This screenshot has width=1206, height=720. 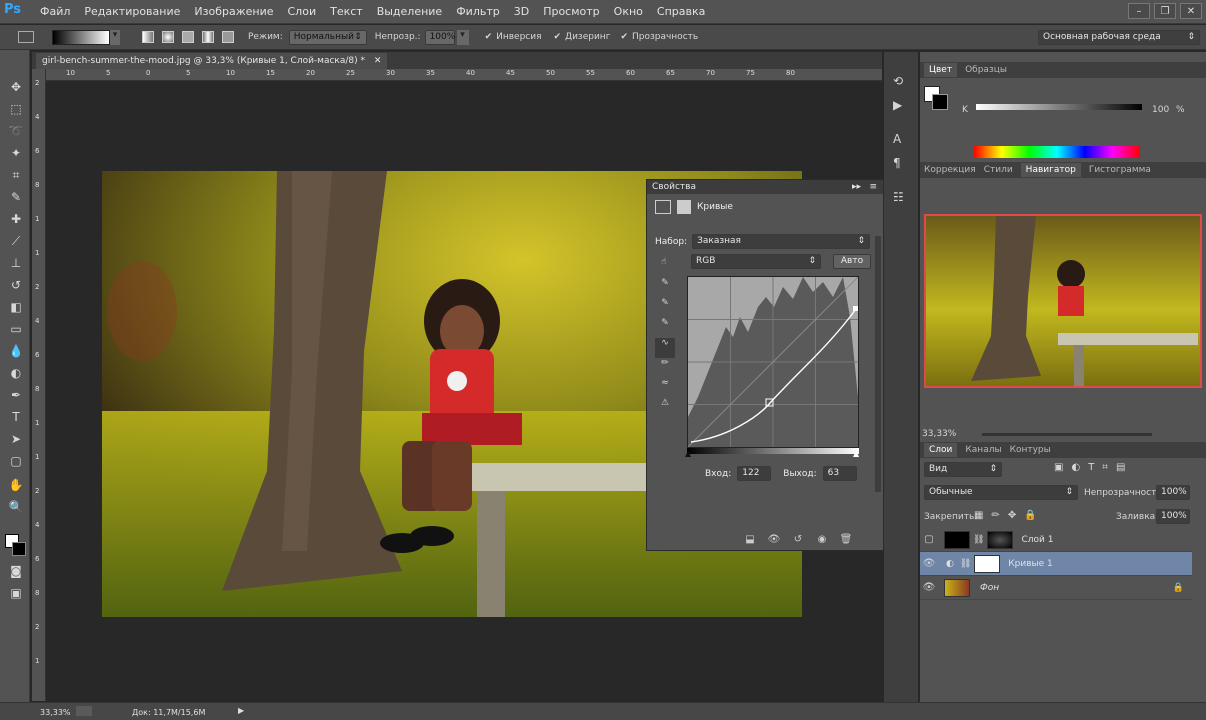 What do you see at coordinates (929, 539) in the screenshot?
I see `visibility-empty-icon: ▢` at bounding box center [929, 539].